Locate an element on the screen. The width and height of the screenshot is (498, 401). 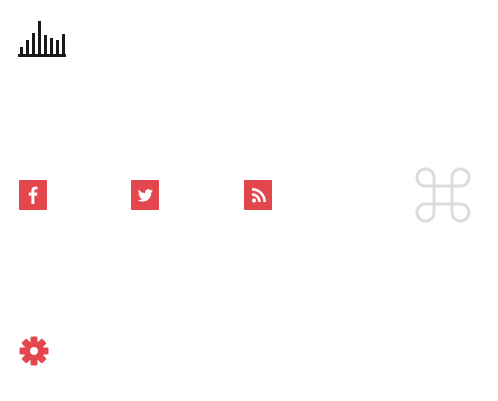
command-key-icon is located at coordinates (443, 195).